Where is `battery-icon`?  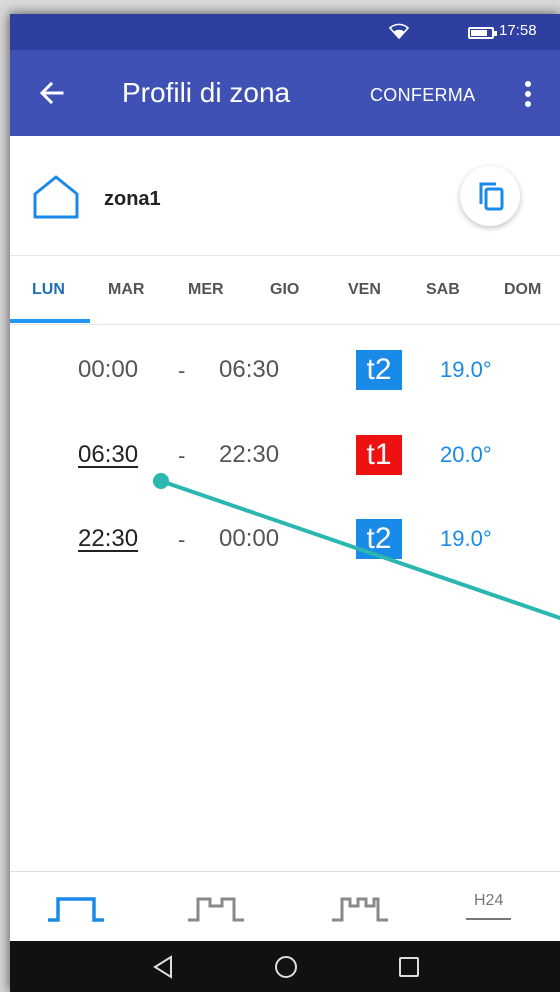 battery-icon is located at coordinates (482, 33).